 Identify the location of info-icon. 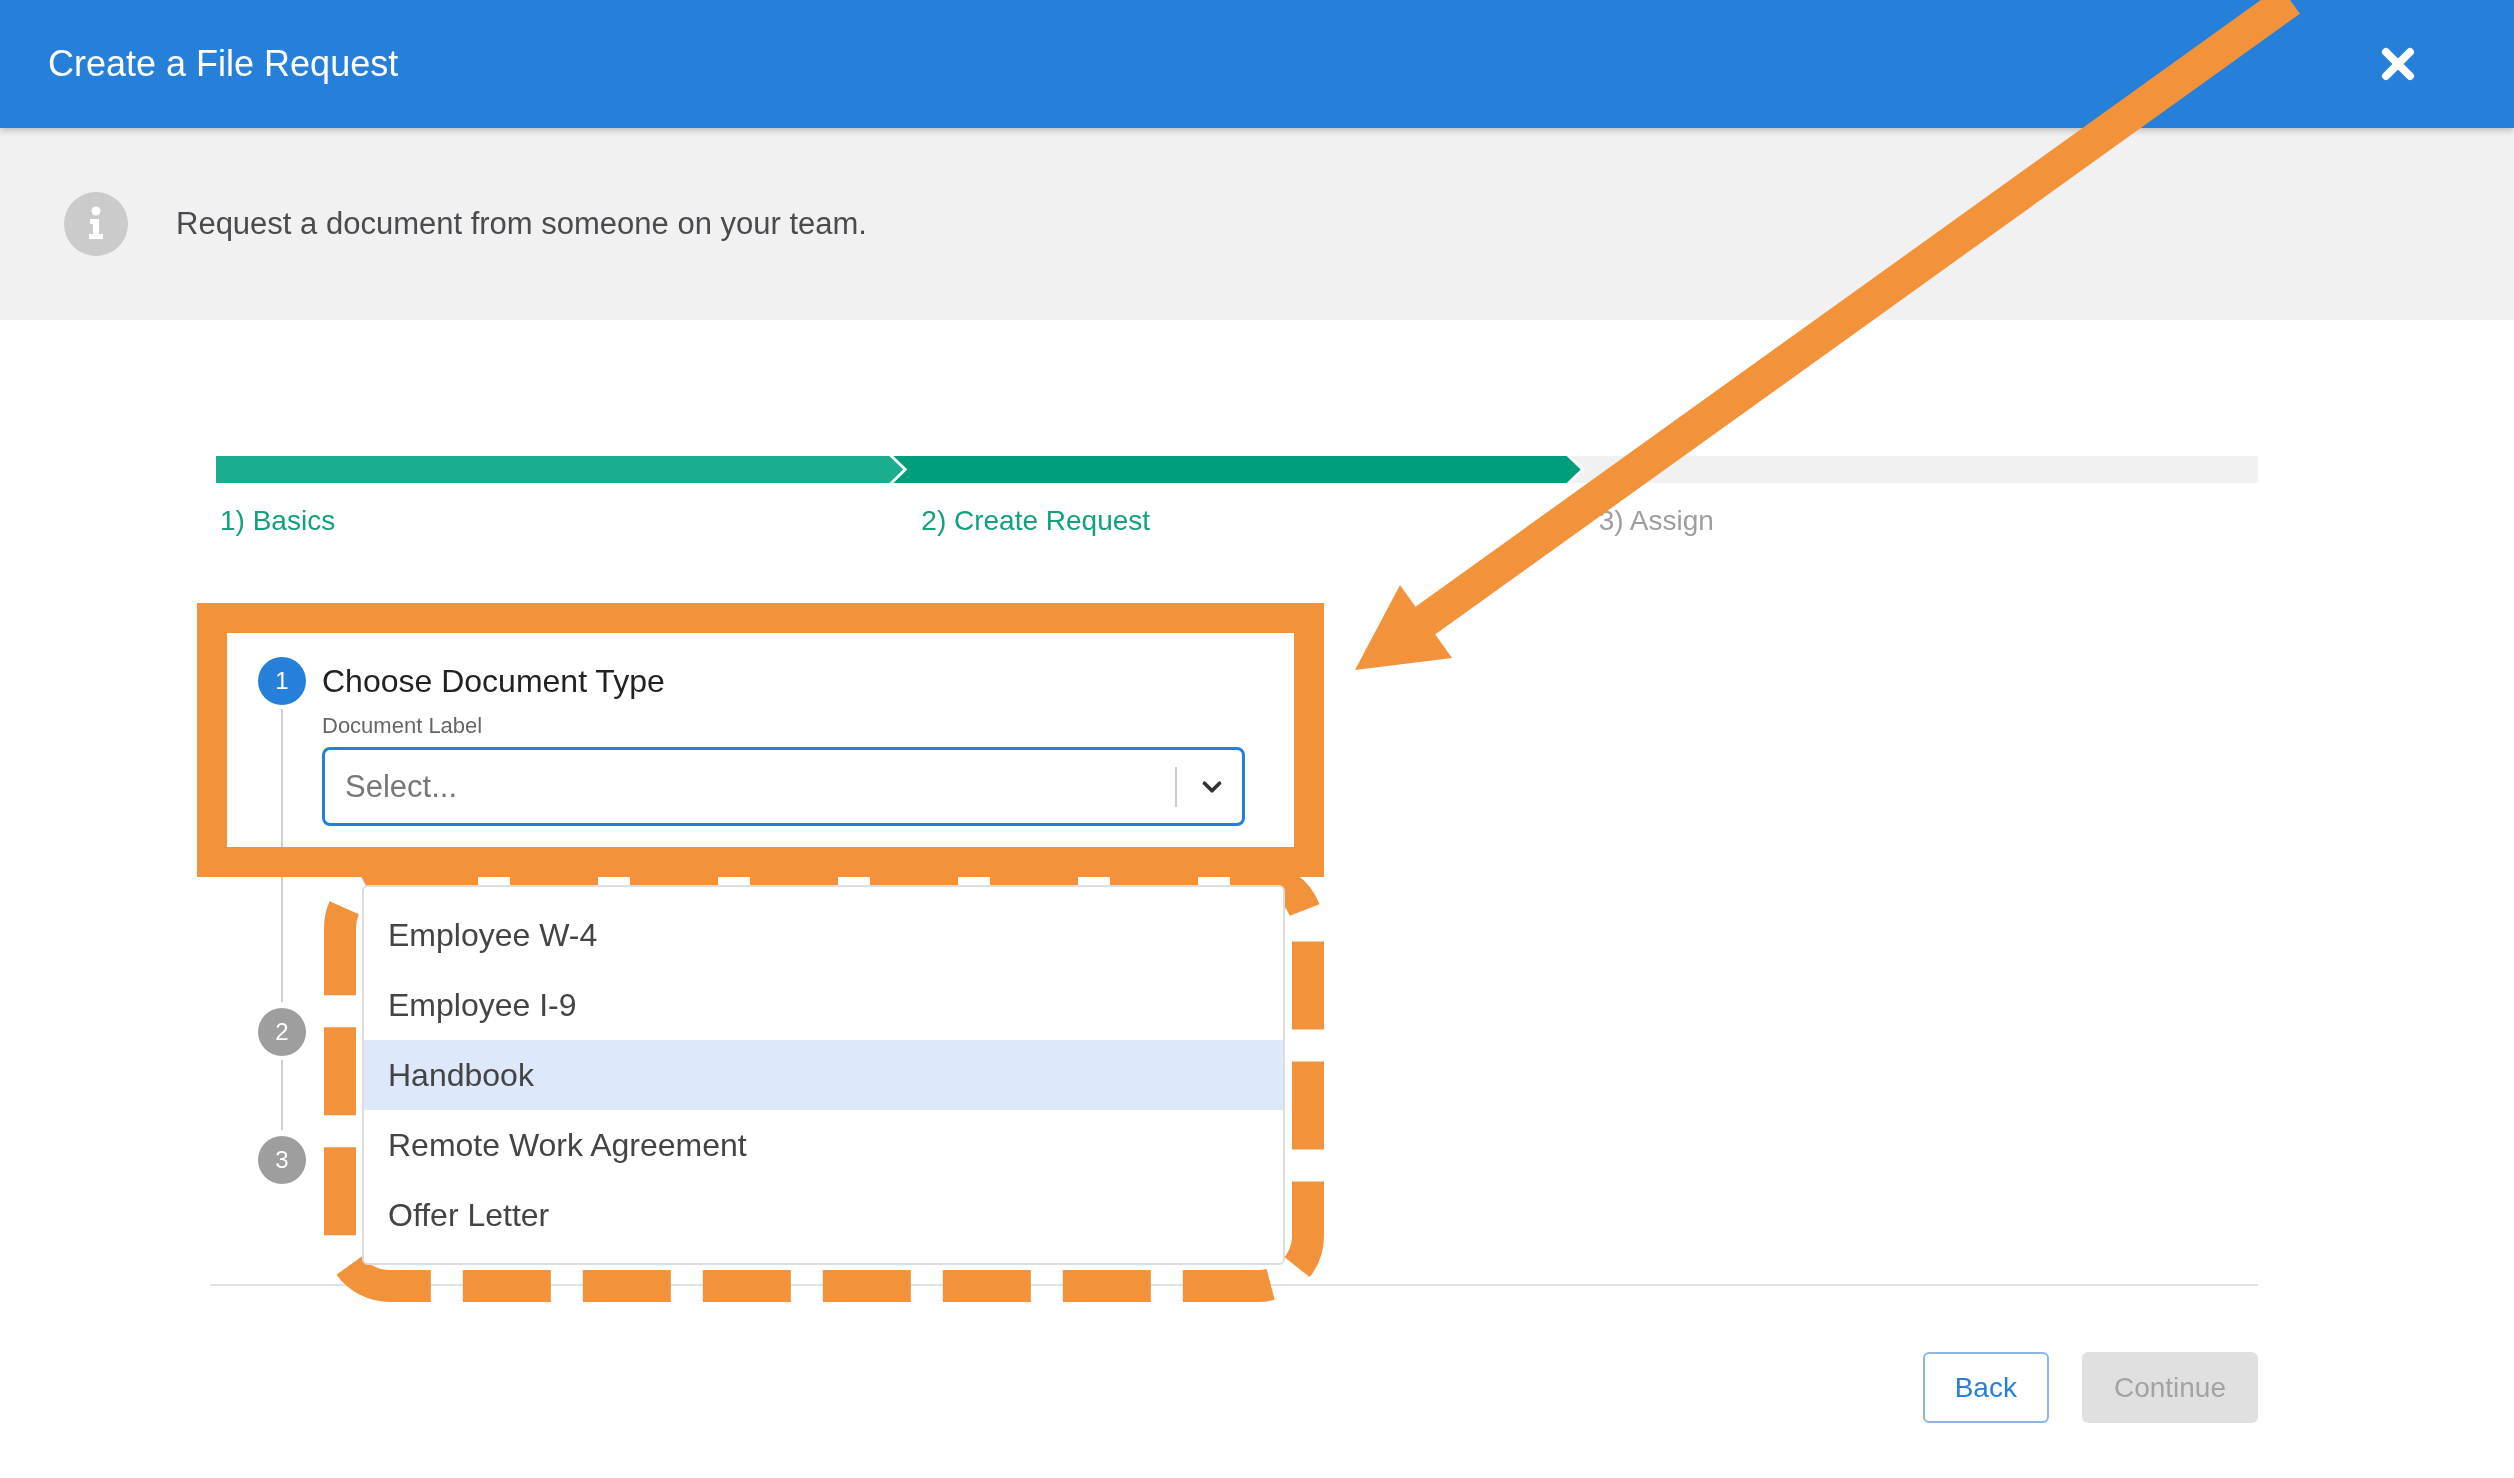
(96, 224).